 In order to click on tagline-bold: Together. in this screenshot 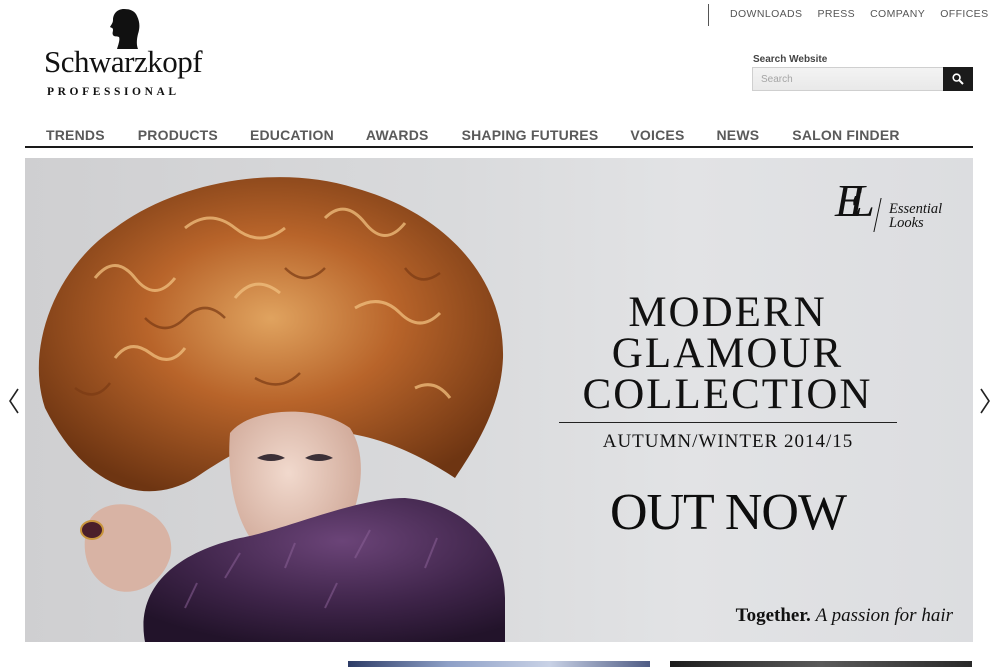, I will do `click(773, 615)`.